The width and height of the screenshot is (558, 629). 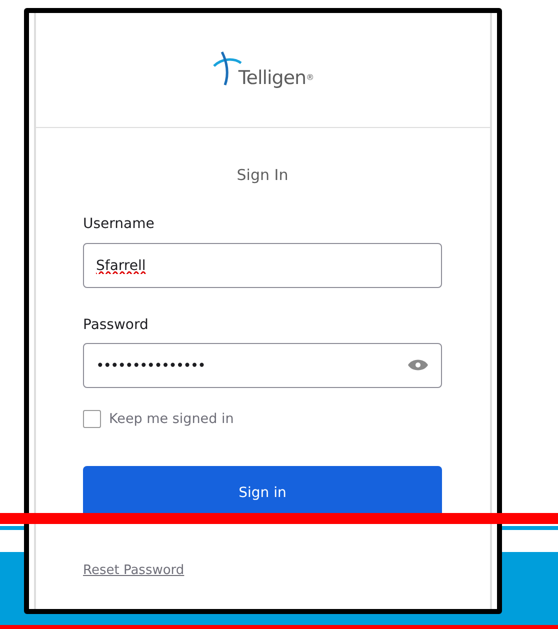 I want to click on checkbox-label: Keep me signed in, so click(x=171, y=419).